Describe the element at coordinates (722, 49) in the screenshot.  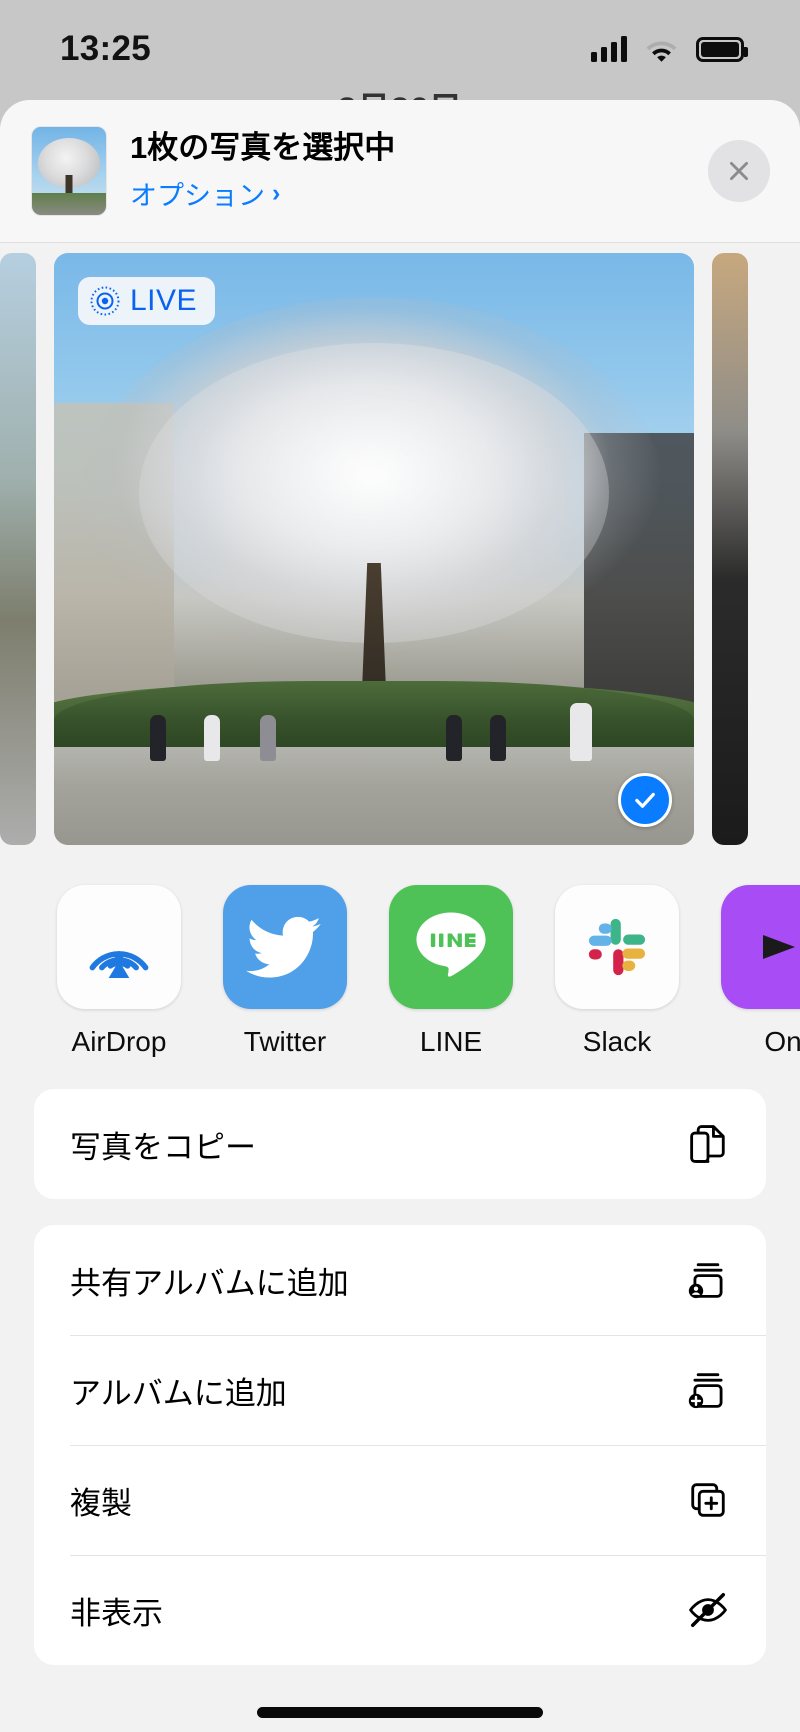
I see `battery-full-icon` at that location.